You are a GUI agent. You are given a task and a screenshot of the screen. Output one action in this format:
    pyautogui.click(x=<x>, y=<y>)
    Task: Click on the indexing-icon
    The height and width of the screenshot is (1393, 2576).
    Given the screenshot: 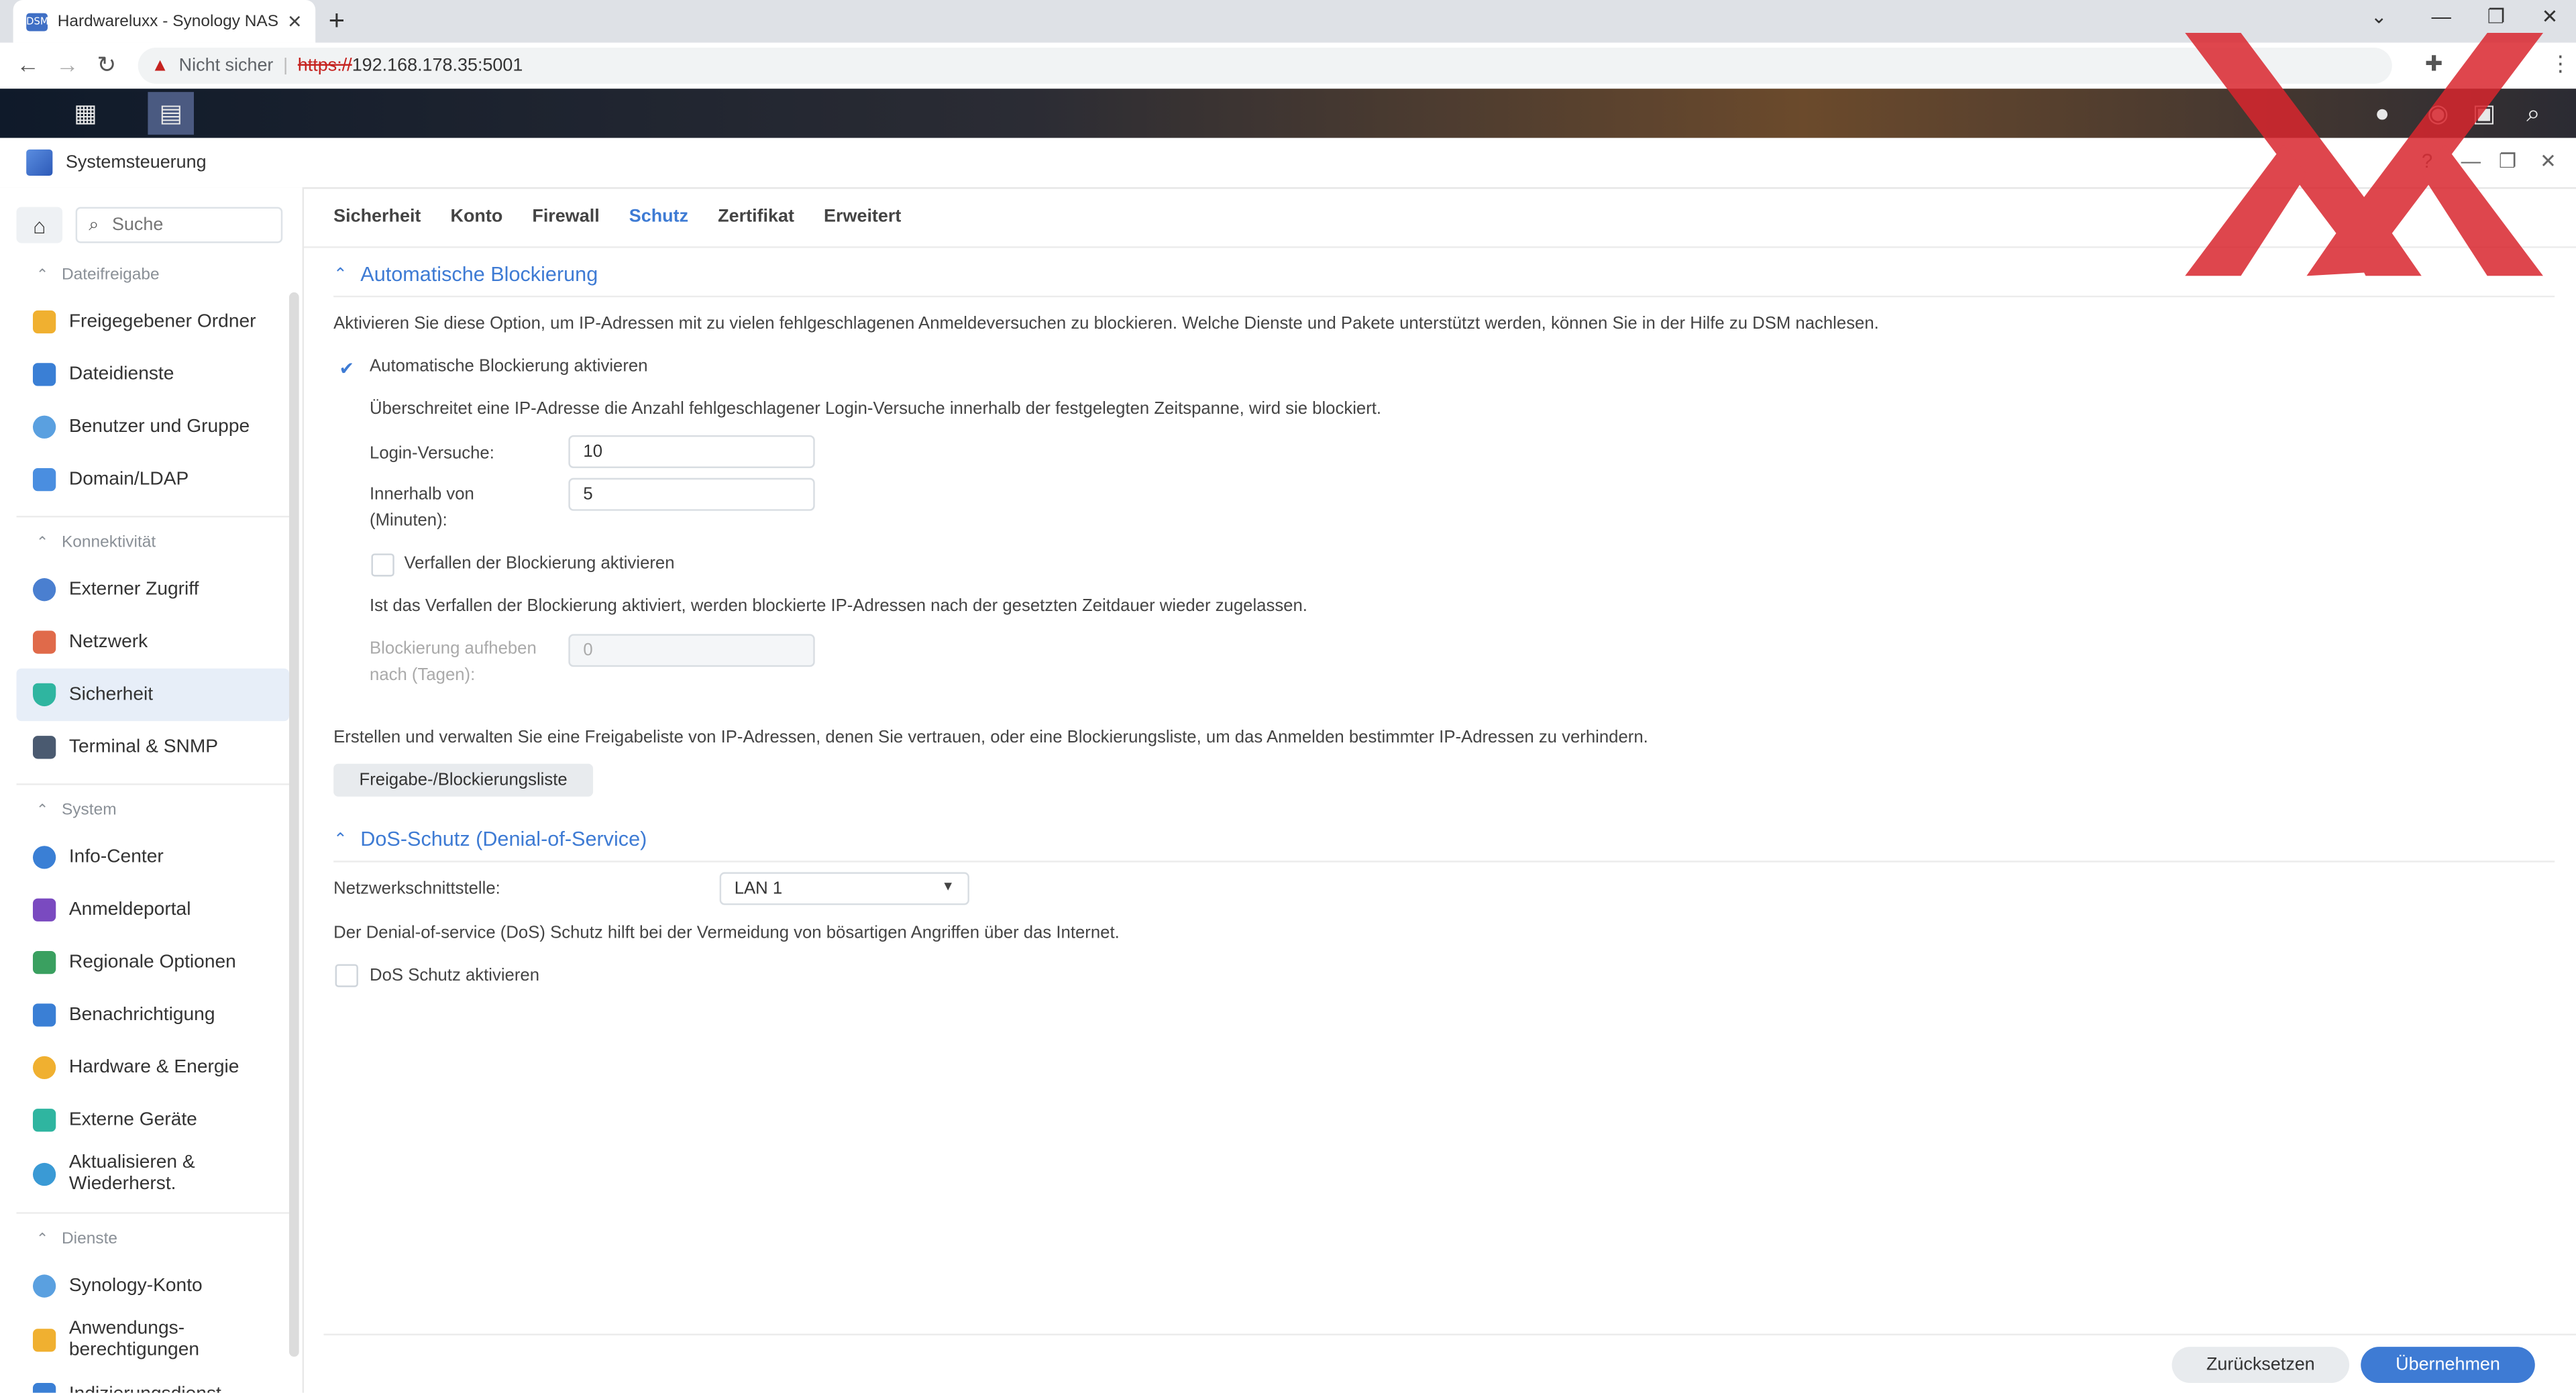 What is the action you would take?
    pyautogui.click(x=44, y=1388)
    